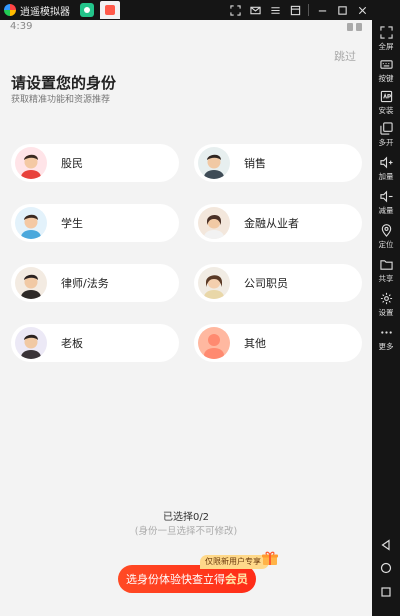  What do you see at coordinates (235, 10) in the screenshot?
I see `screenshot-icon` at bounding box center [235, 10].